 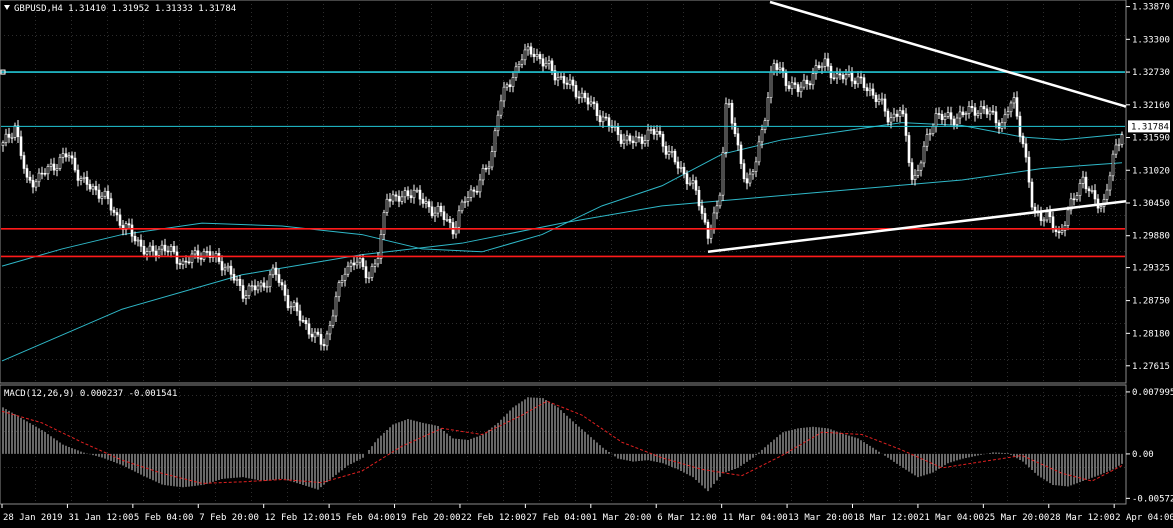 I want to click on price-tick-label-3: 1.32160, so click(x=1151, y=106).